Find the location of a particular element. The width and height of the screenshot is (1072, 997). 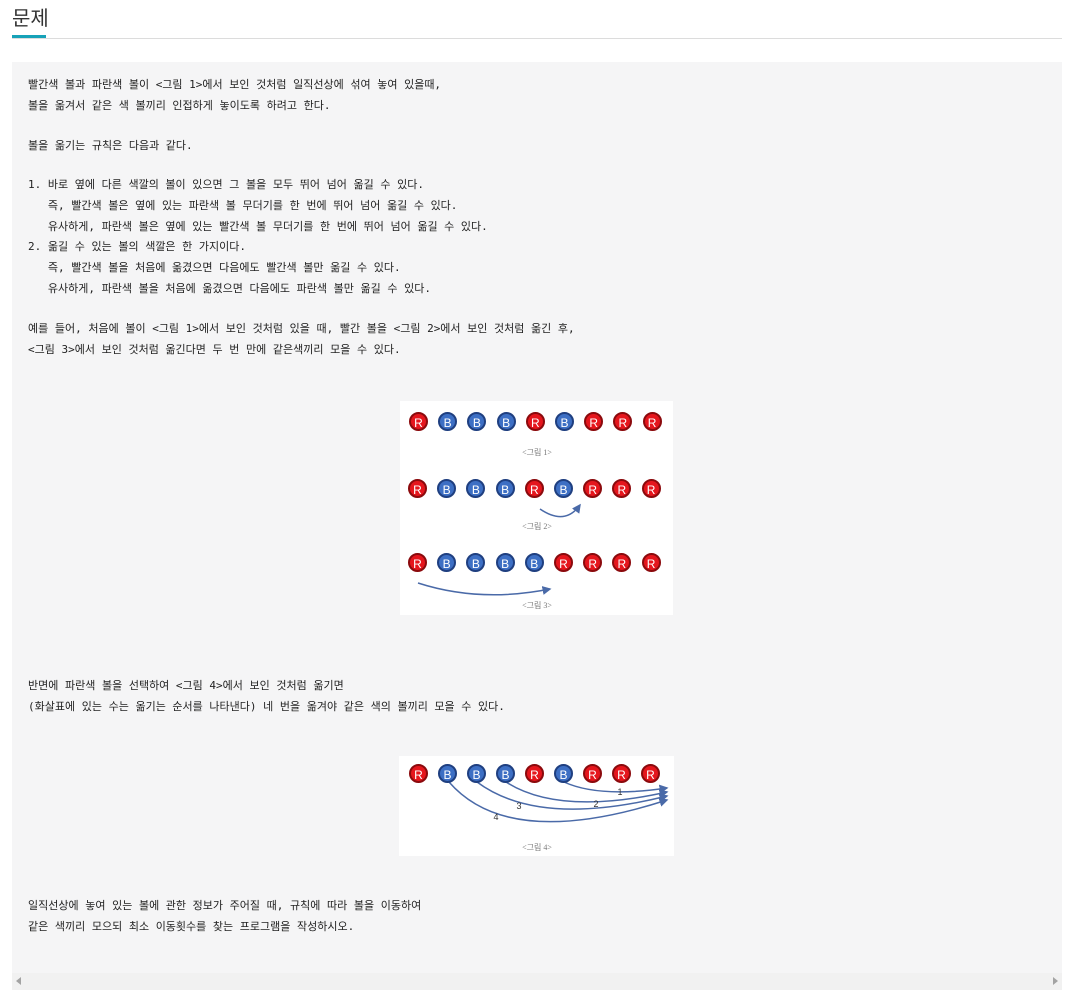

section-header: 문제 is located at coordinates (537, 19).